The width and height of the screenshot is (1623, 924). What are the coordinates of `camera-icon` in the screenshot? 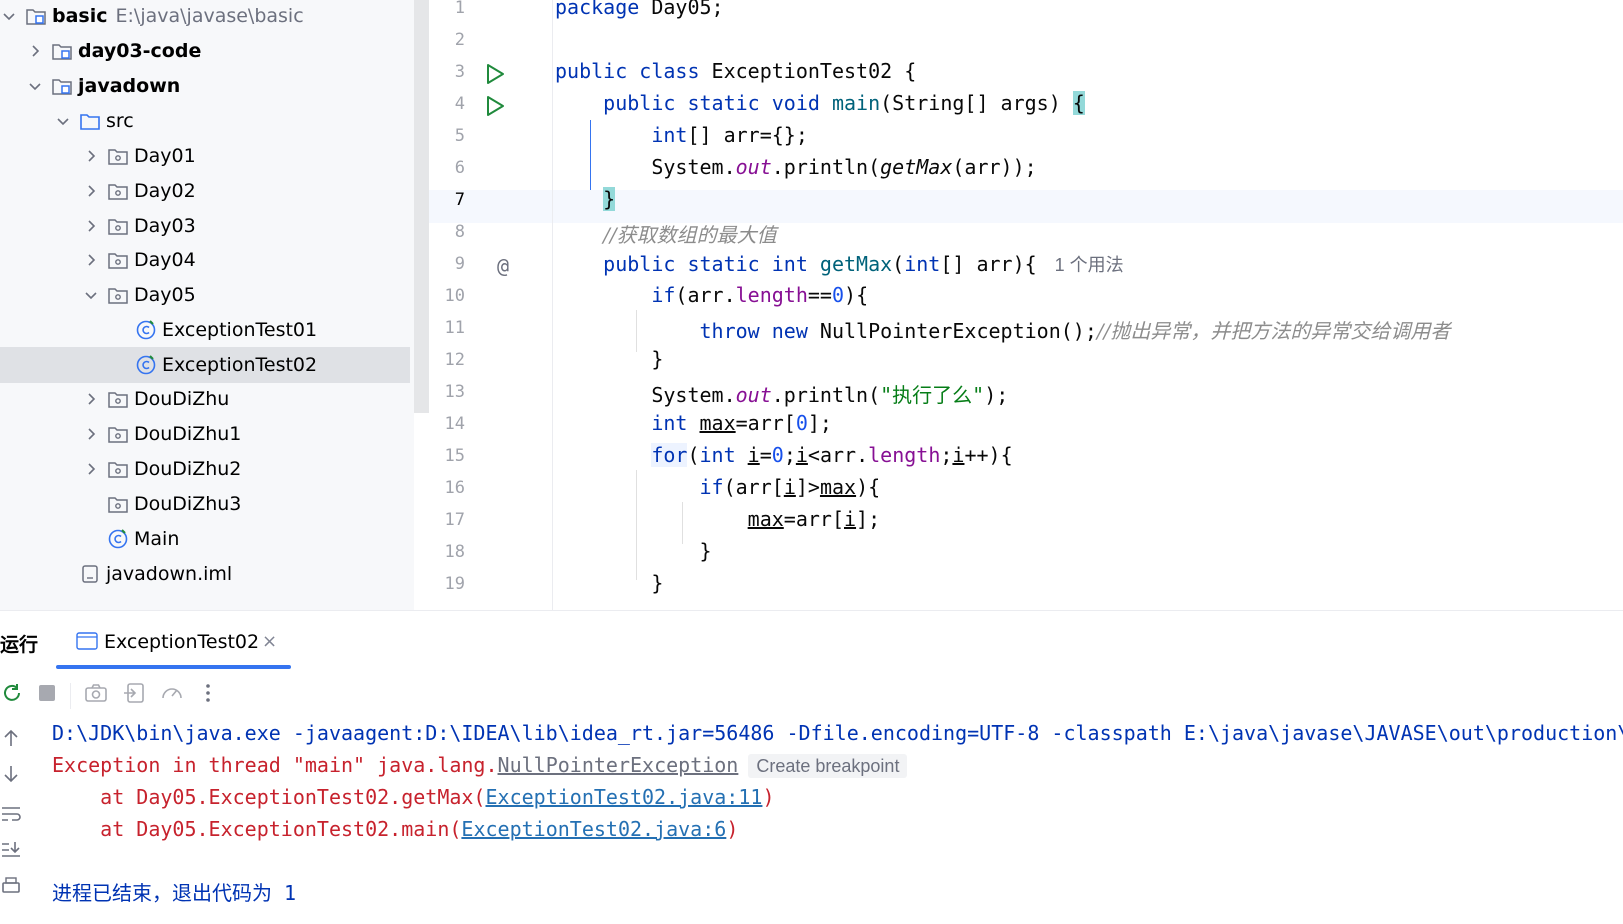 It's located at (96, 693).